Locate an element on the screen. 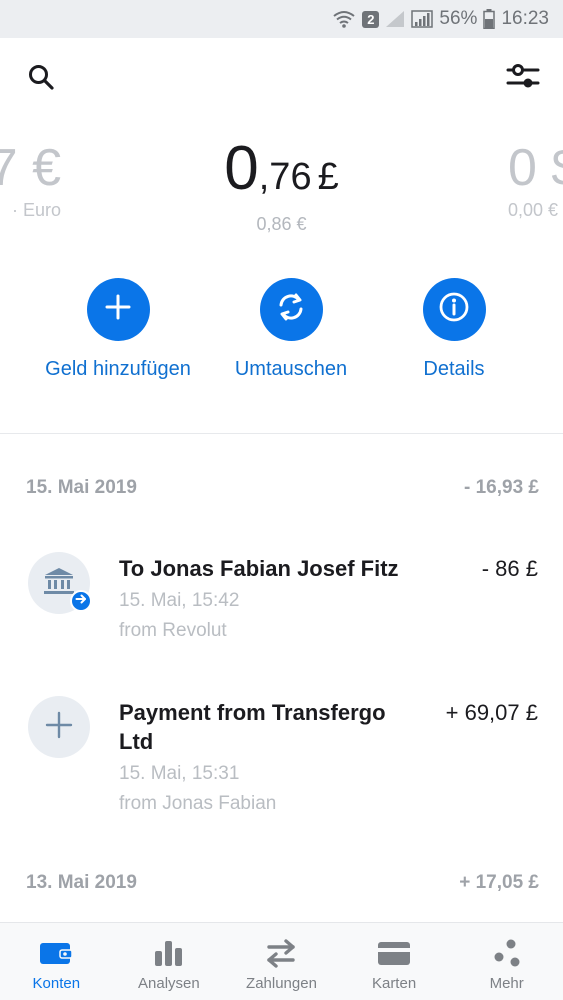  date-total: + 17,05 £ is located at coordinates (499, 882).